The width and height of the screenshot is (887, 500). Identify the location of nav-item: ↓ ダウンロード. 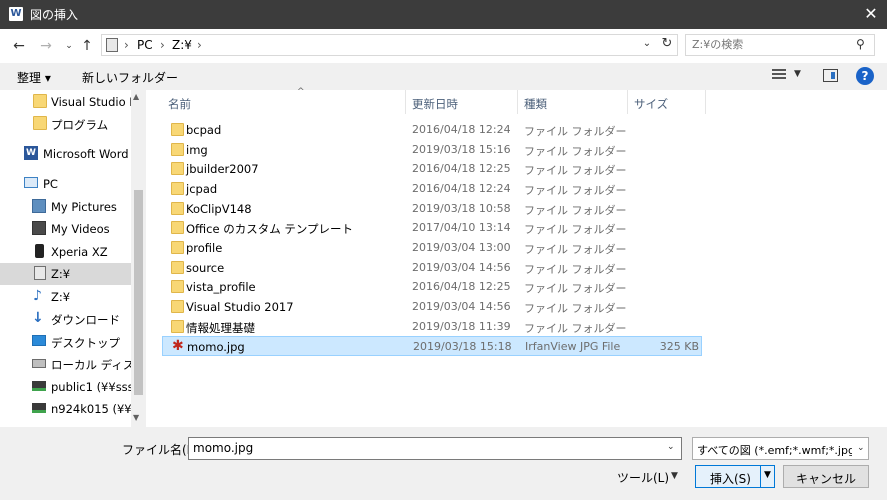
(65, 319).